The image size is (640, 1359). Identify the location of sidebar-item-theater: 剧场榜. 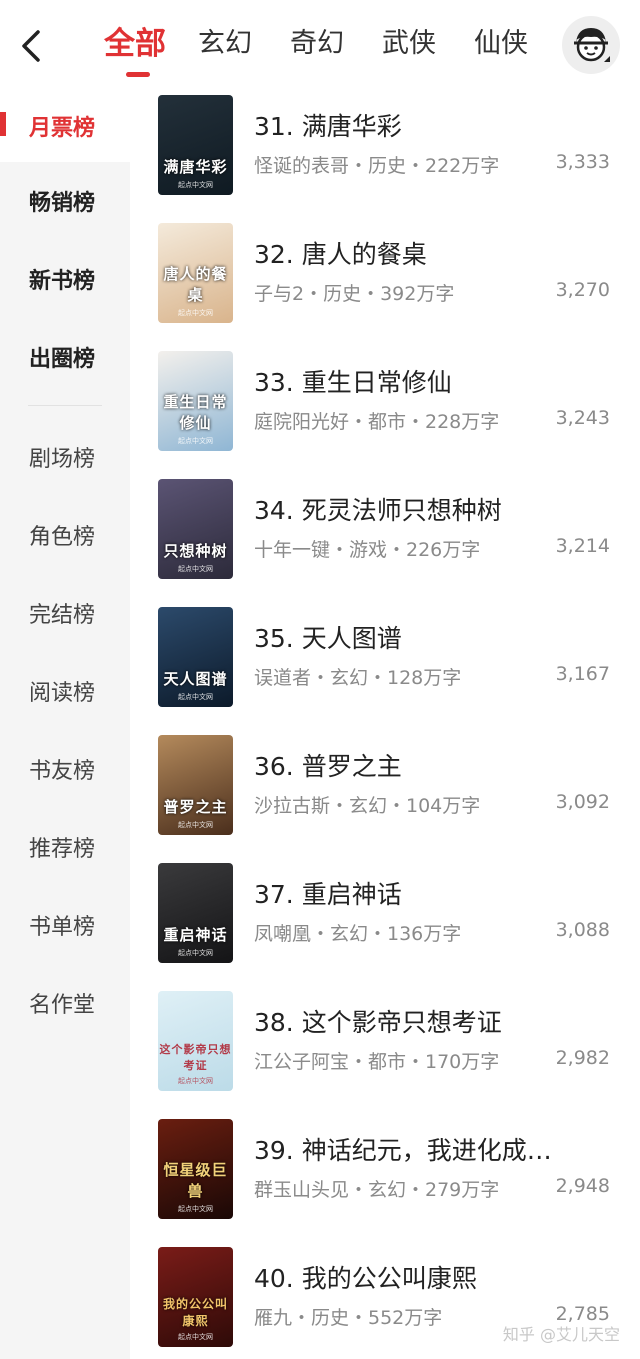
(65, 457).